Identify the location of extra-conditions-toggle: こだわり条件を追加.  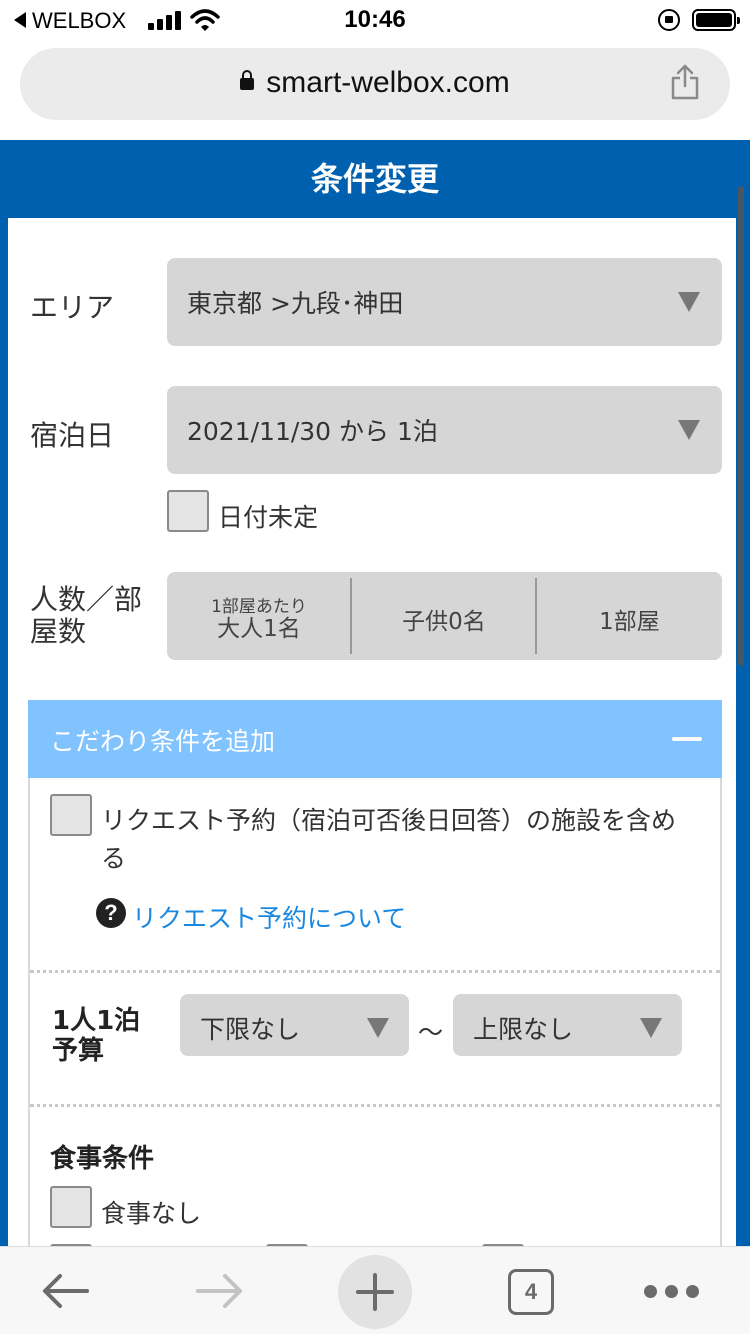
(375, 739).